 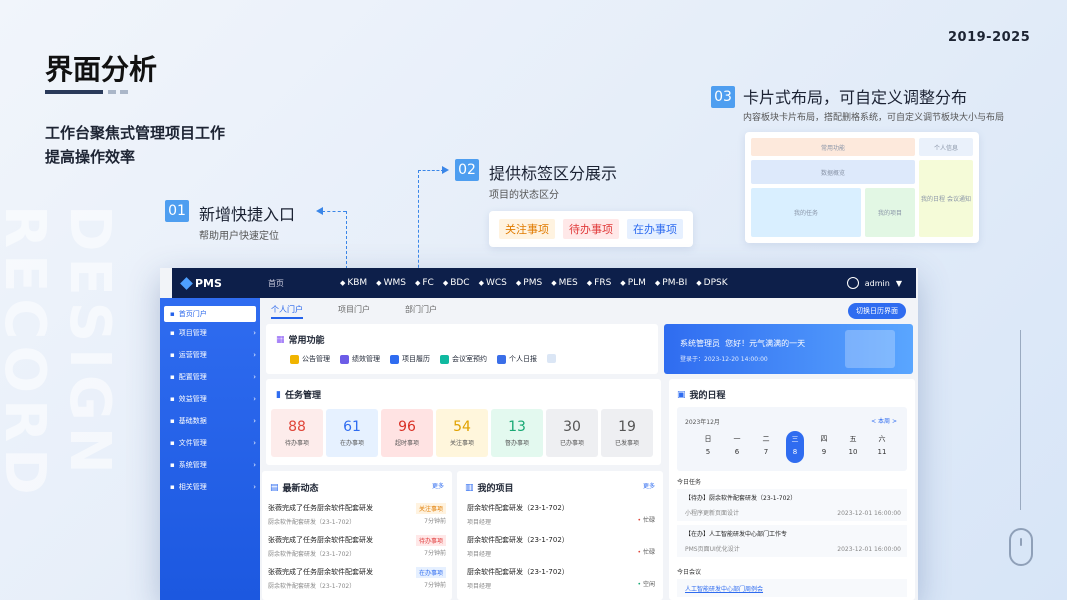 I want to click on project-title: 厨余软件配套研发（23-1-702）, so click(x=518, y=572).